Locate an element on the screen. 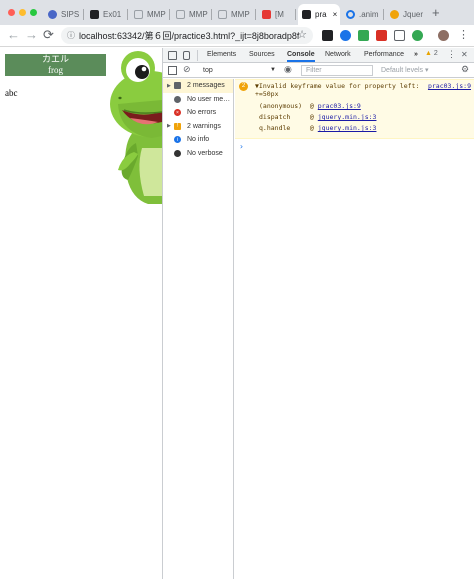 The width and height of the screenshot is (474, 579). browser-tab: [M is located at coordinates (277, 14).